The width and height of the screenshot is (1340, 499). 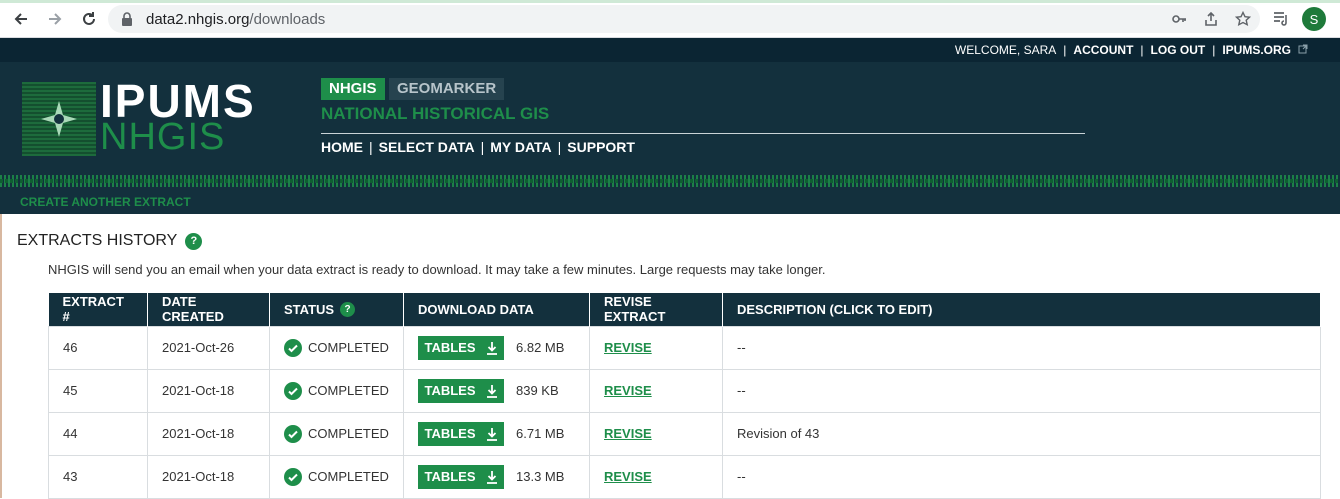 What do you see at coordinates (520, 147) in the screenshot?
I see `nav-my-data: MY DATA` at bounding box center [520, 147].